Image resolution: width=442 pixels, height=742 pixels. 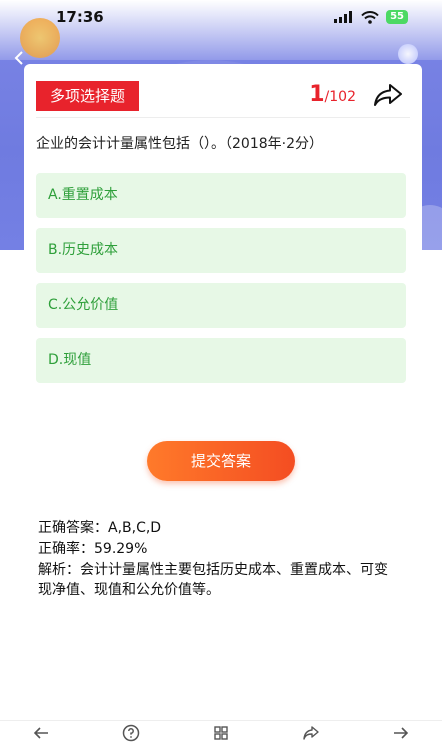 What do you see at coordinates (340, 97) in the screenshot?
I see `counter-total: /102` at bounding box center [340, 97].